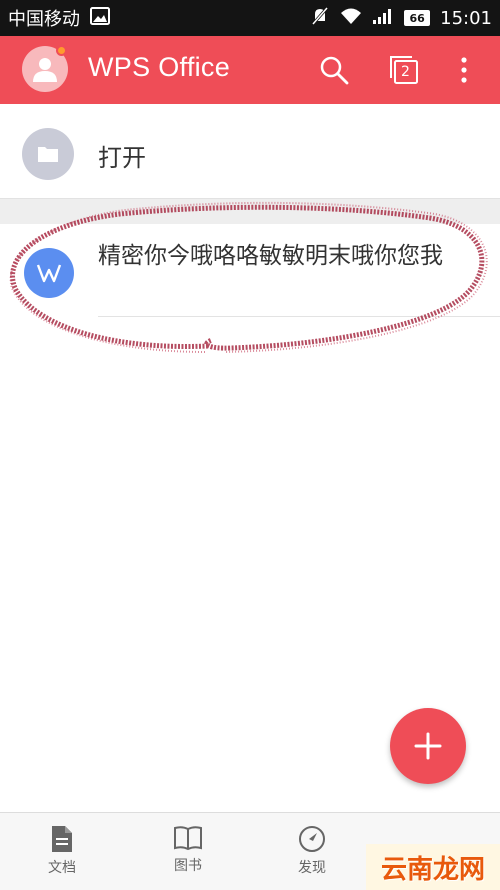  What do you see at coordinates (334, 70) in the screenshot?
I see `search-icon` at bounding box center [334, 70].